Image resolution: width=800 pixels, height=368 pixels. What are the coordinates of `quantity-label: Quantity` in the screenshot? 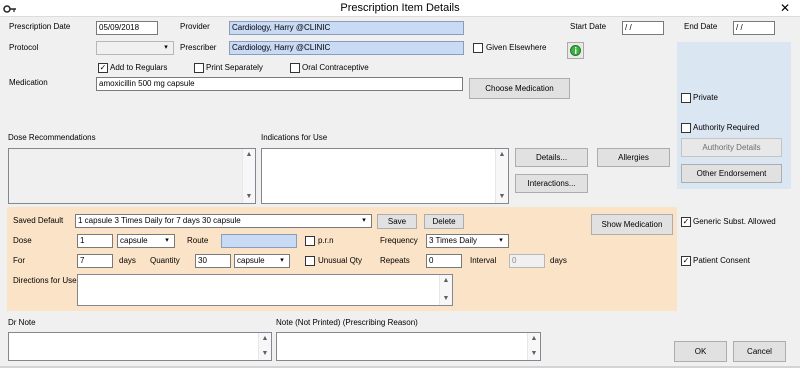 It's located at (165, 260).